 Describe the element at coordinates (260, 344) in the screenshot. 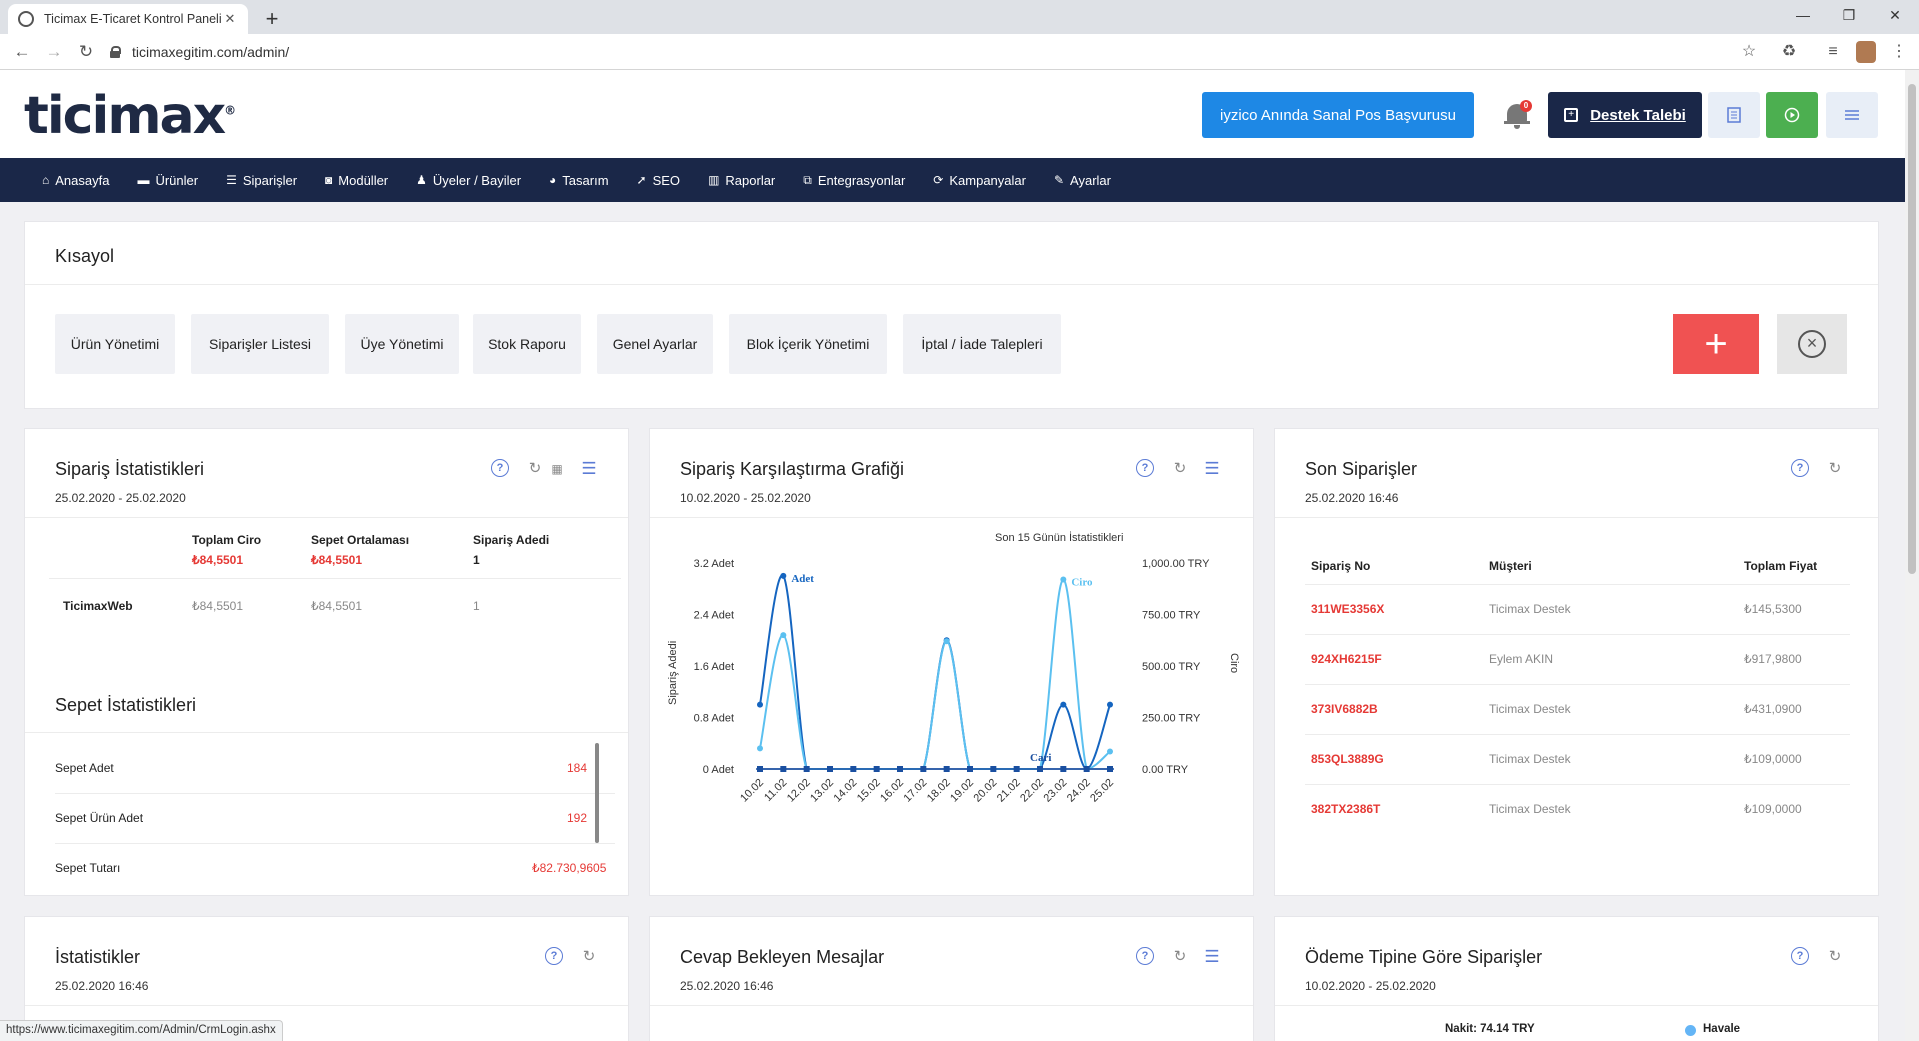

I see `shortcut-siparisler-listesi: Siparişler Listesi` at that location.